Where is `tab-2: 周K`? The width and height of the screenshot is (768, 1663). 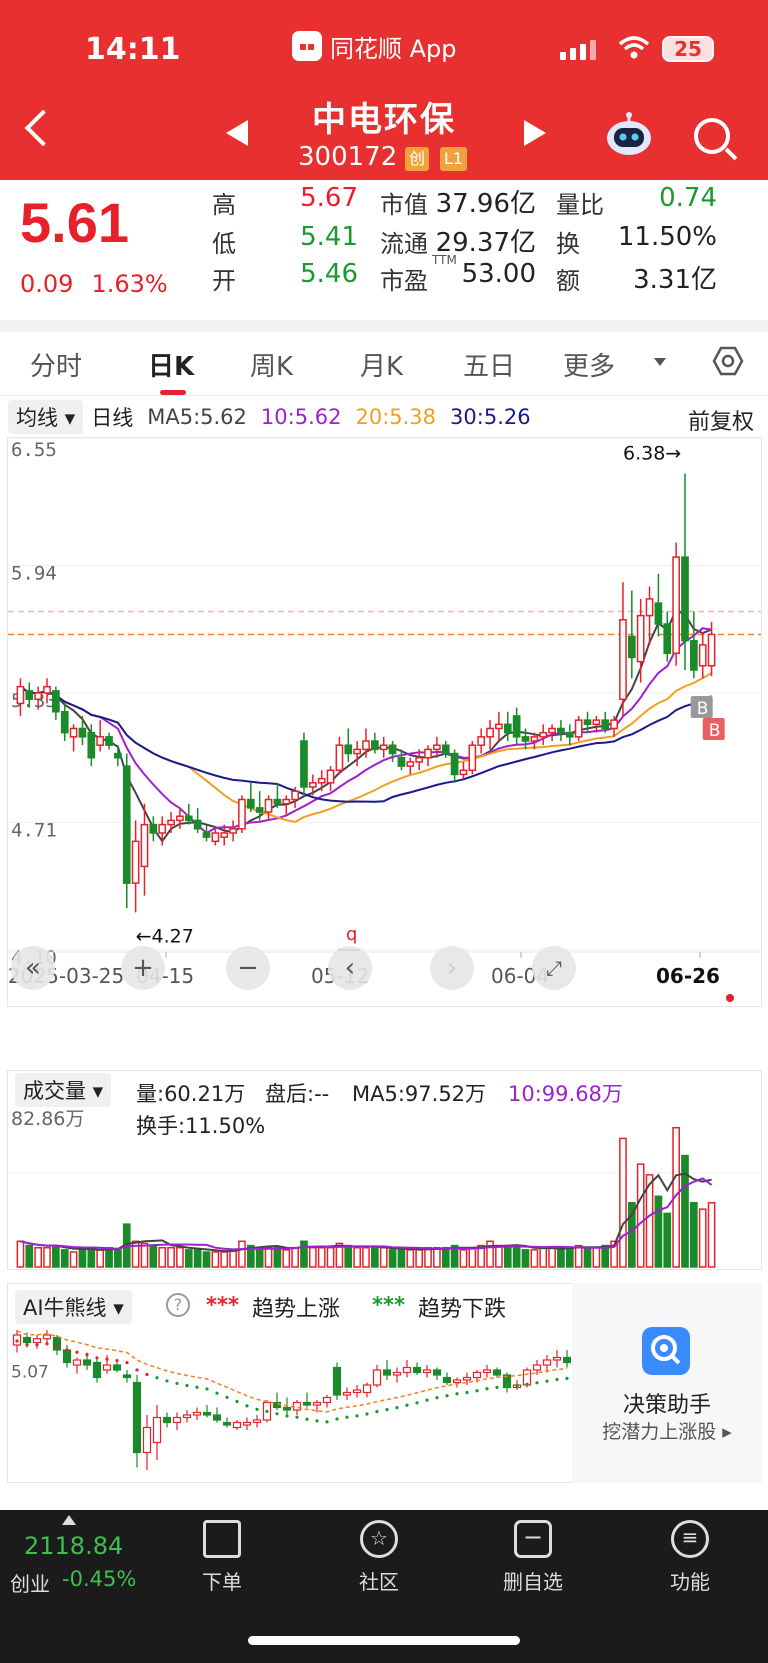
tab-2: 周K is located at coordinates (271, 364).